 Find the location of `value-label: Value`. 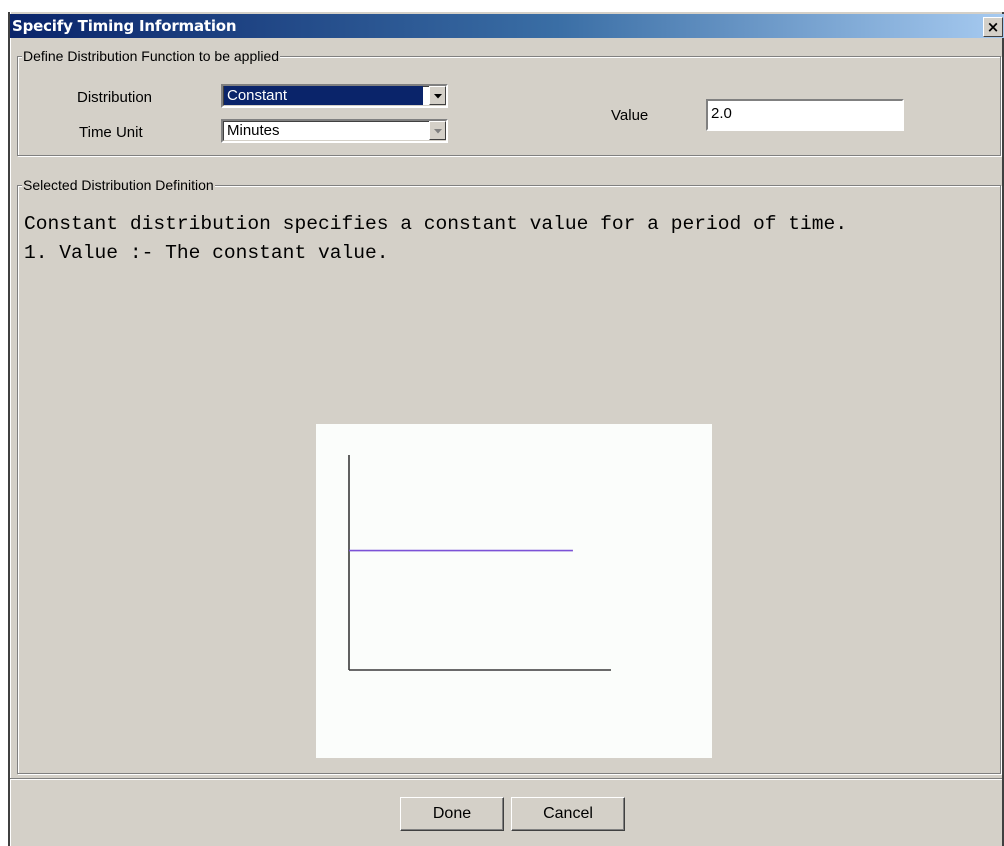

value-label: Value is located at coordinates (630, 115).